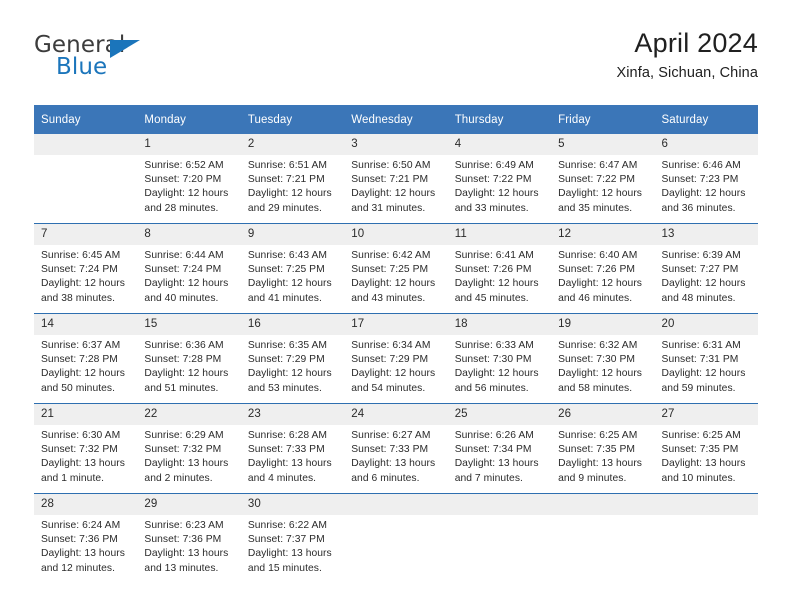 The height and width of the screenshot is (612, 792). Describe the element at coordinates (603, 119) in the screenshot. I see `weekday-header-friday: Friday` at that location.